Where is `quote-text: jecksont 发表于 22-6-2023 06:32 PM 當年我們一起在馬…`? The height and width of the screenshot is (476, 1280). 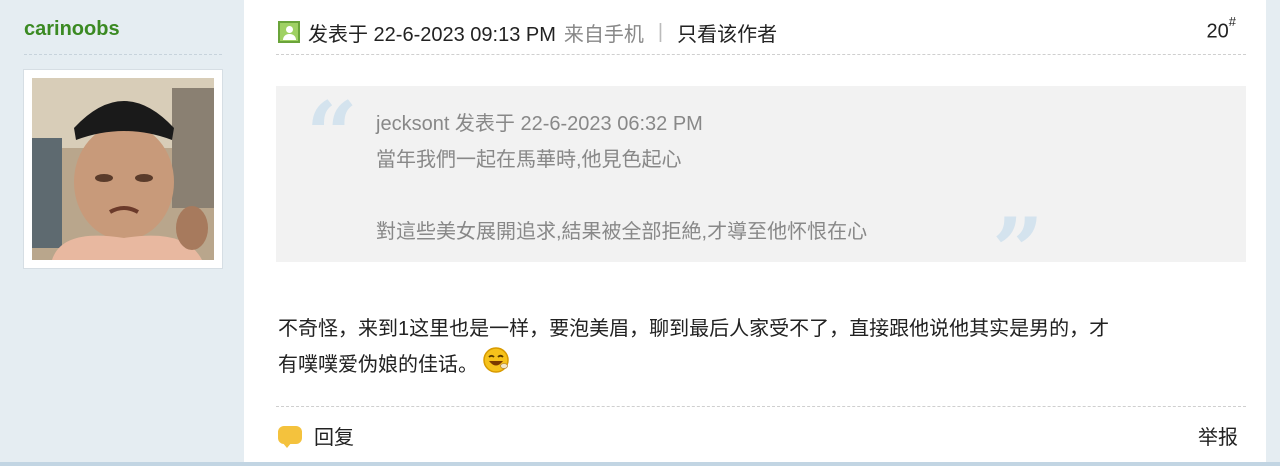 quote-text: jecksont 发表于 22-6-2023 06:32 PM 當年我們一起在馬… is located at coordinates (621, 178).